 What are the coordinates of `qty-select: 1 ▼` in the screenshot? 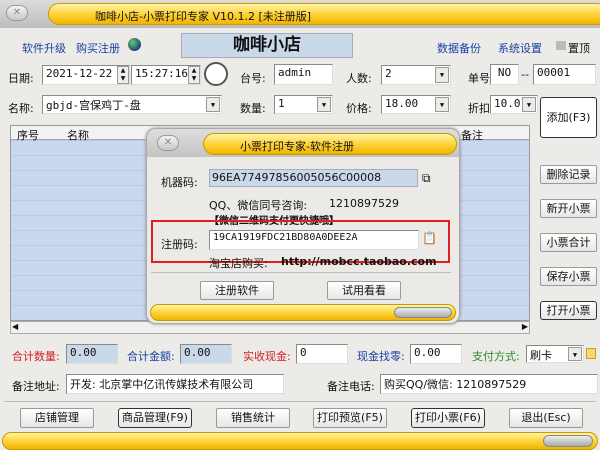 It's located at (303, 104).